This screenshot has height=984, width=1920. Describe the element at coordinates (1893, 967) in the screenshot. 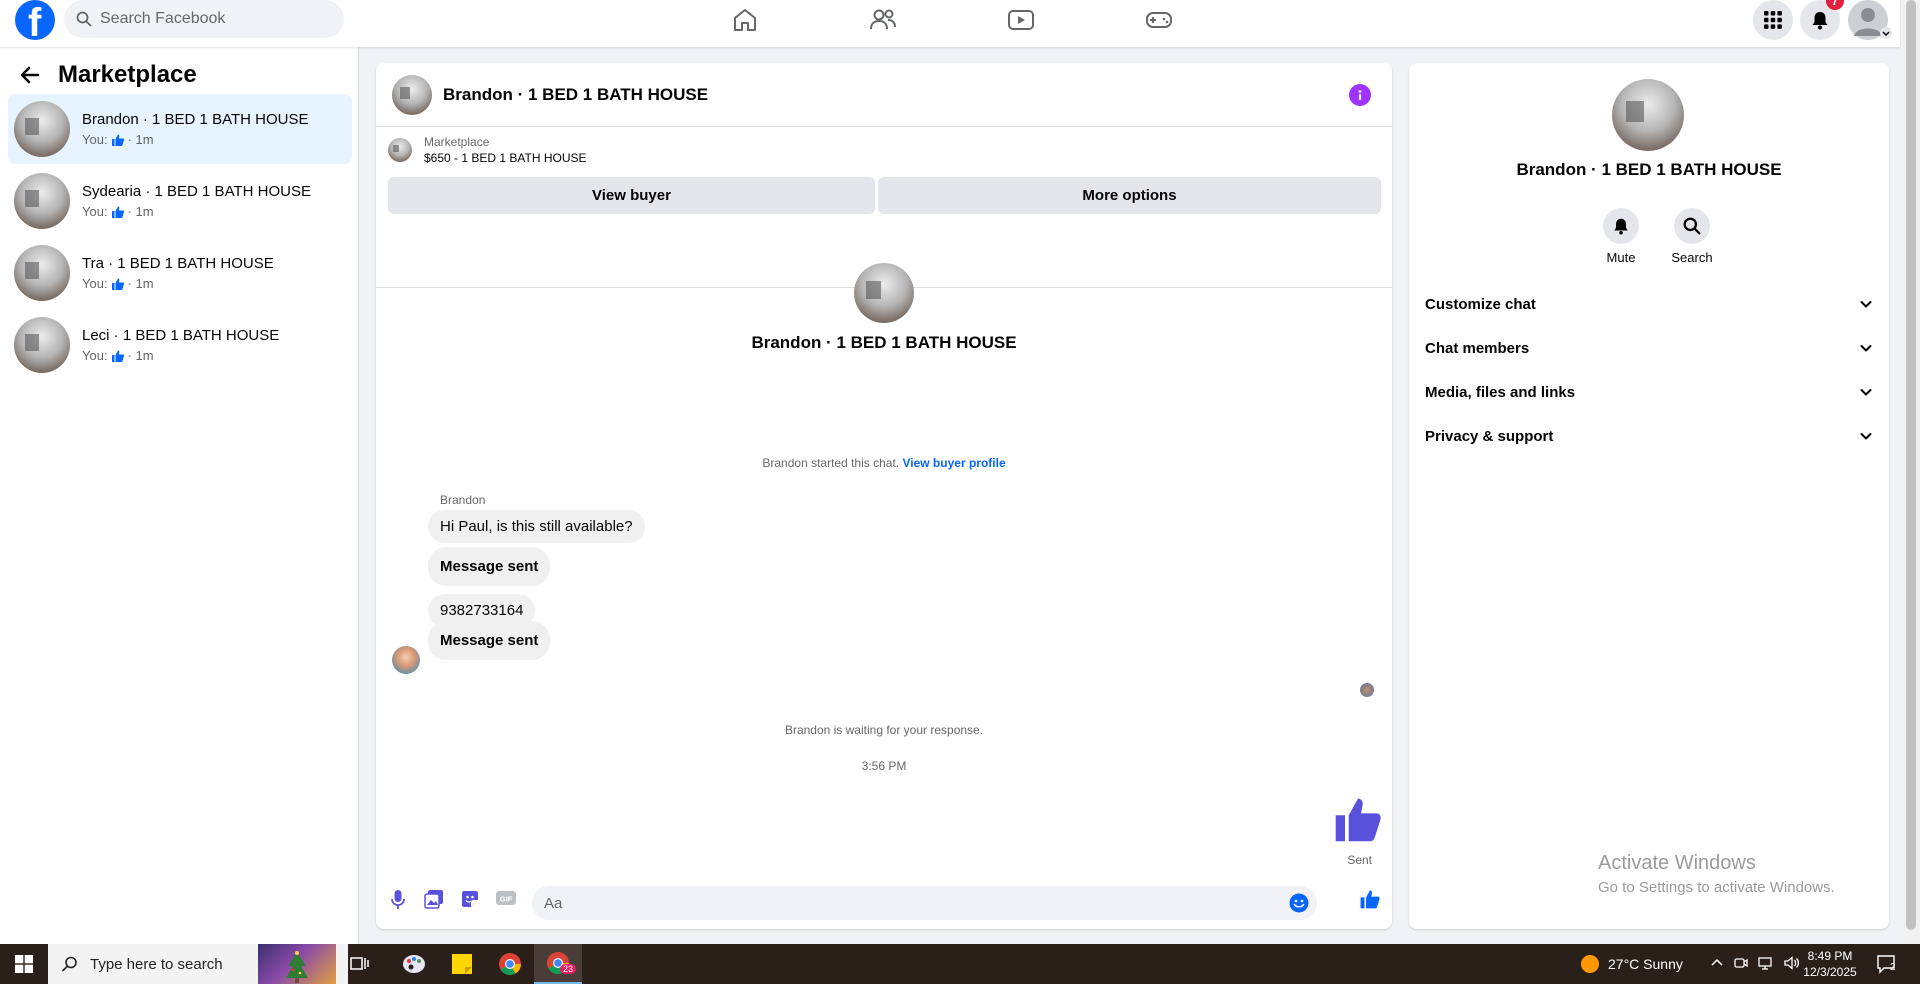

I see `action-center-count: 2` at that location.